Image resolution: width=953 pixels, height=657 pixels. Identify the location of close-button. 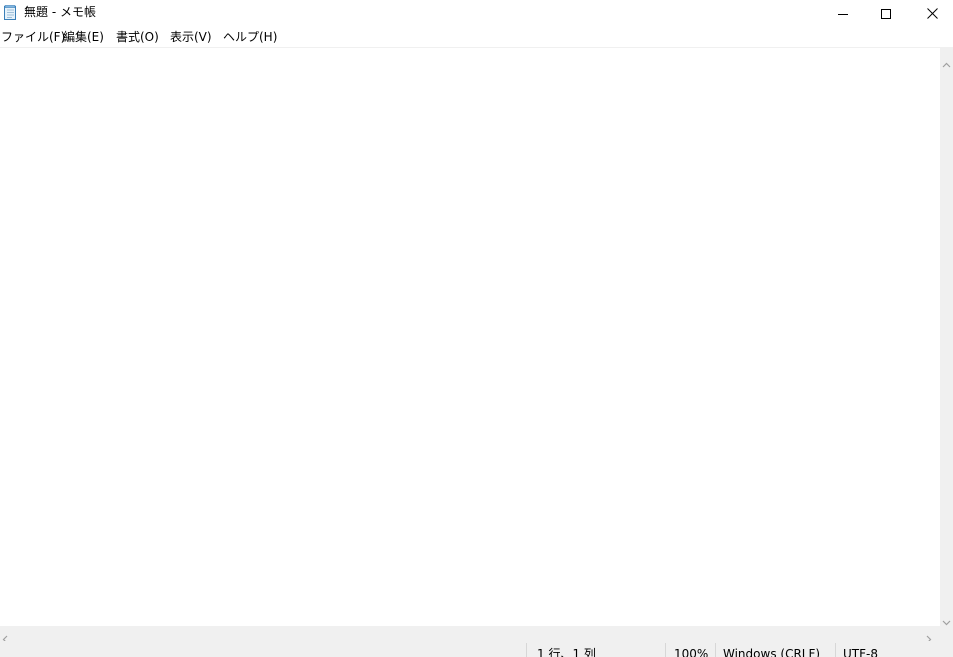
(931, 13).